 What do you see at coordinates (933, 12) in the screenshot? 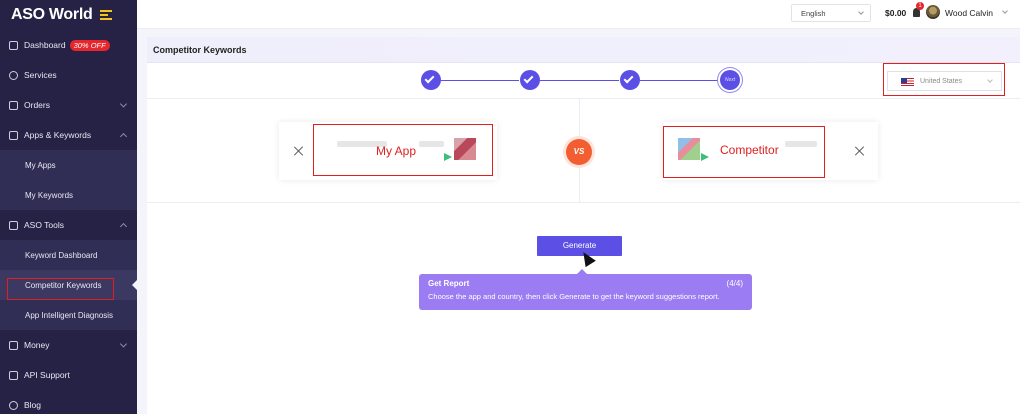
I see `avatar` at bounding box center [933, 12].